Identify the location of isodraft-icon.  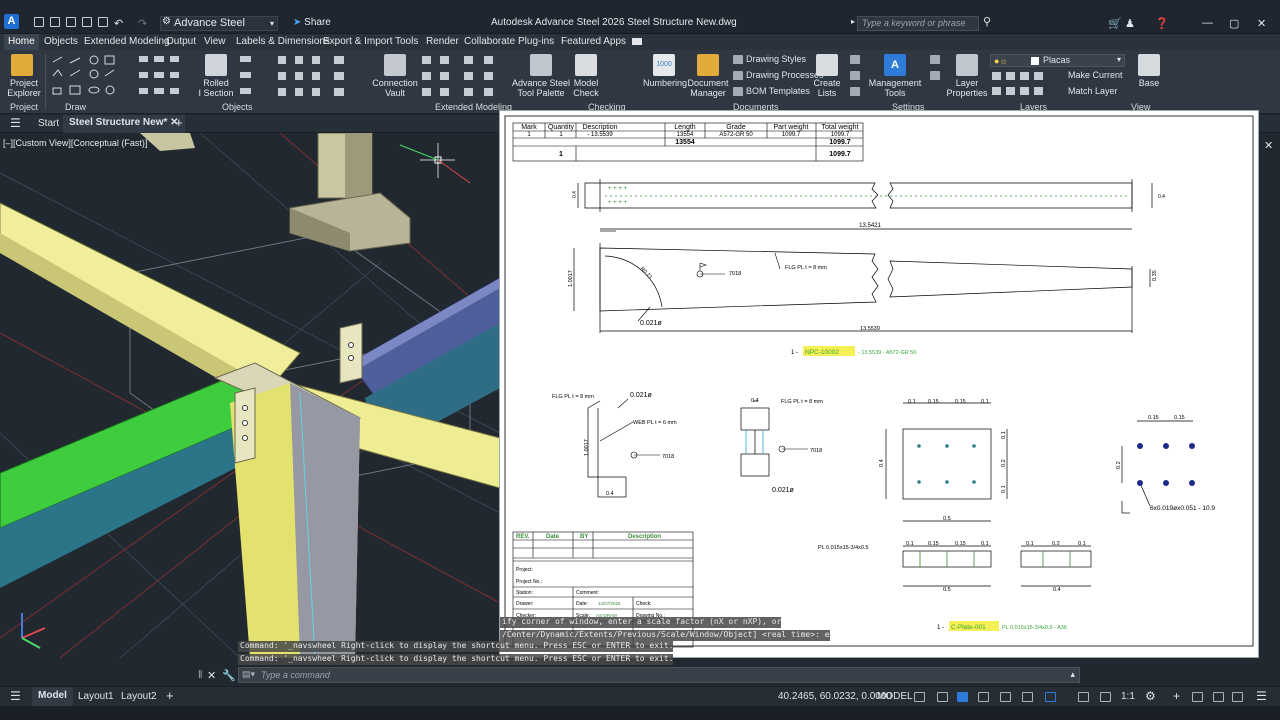
(1005, 697).